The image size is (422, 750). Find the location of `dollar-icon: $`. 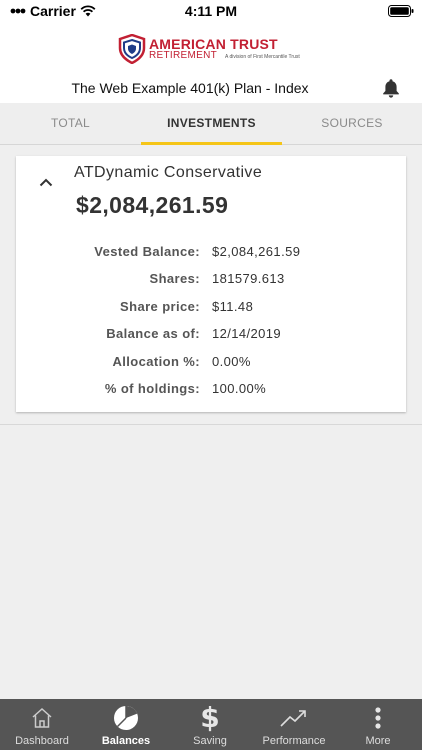

dollar-icon: $ is located at coordinates (210, 717).